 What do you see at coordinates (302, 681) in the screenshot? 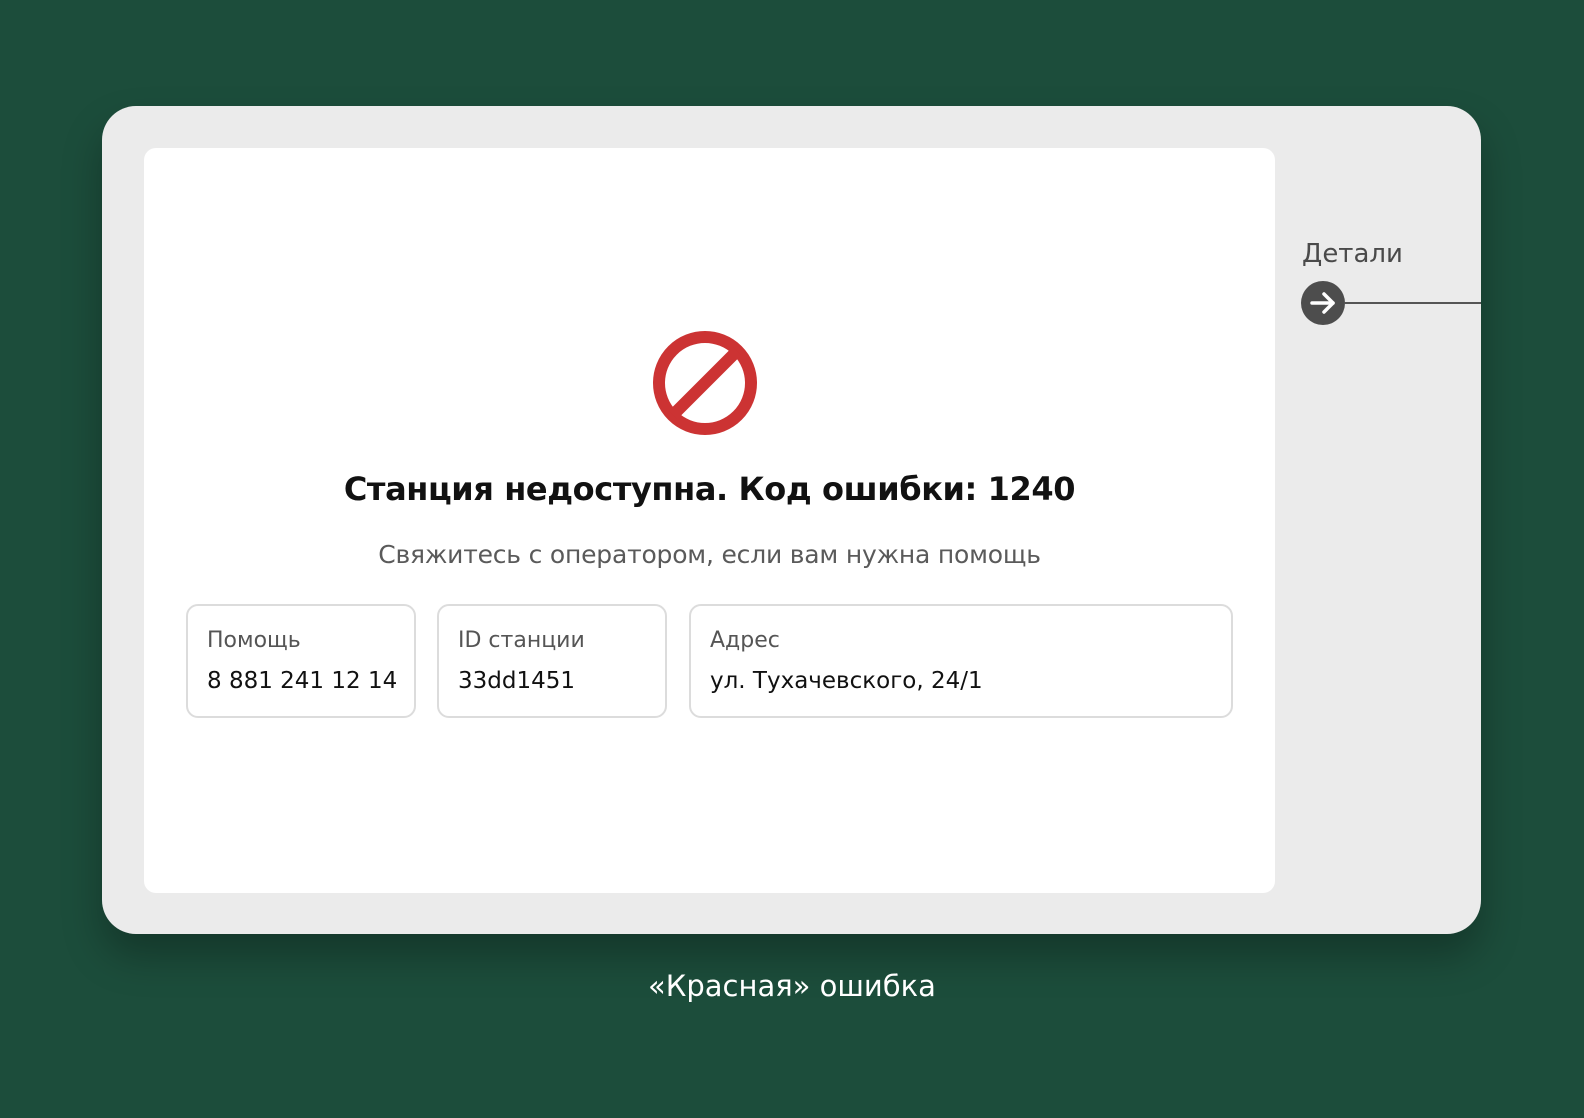
I see `help-phone: 8 881 241 12 14` at bounding box center [302, 681].